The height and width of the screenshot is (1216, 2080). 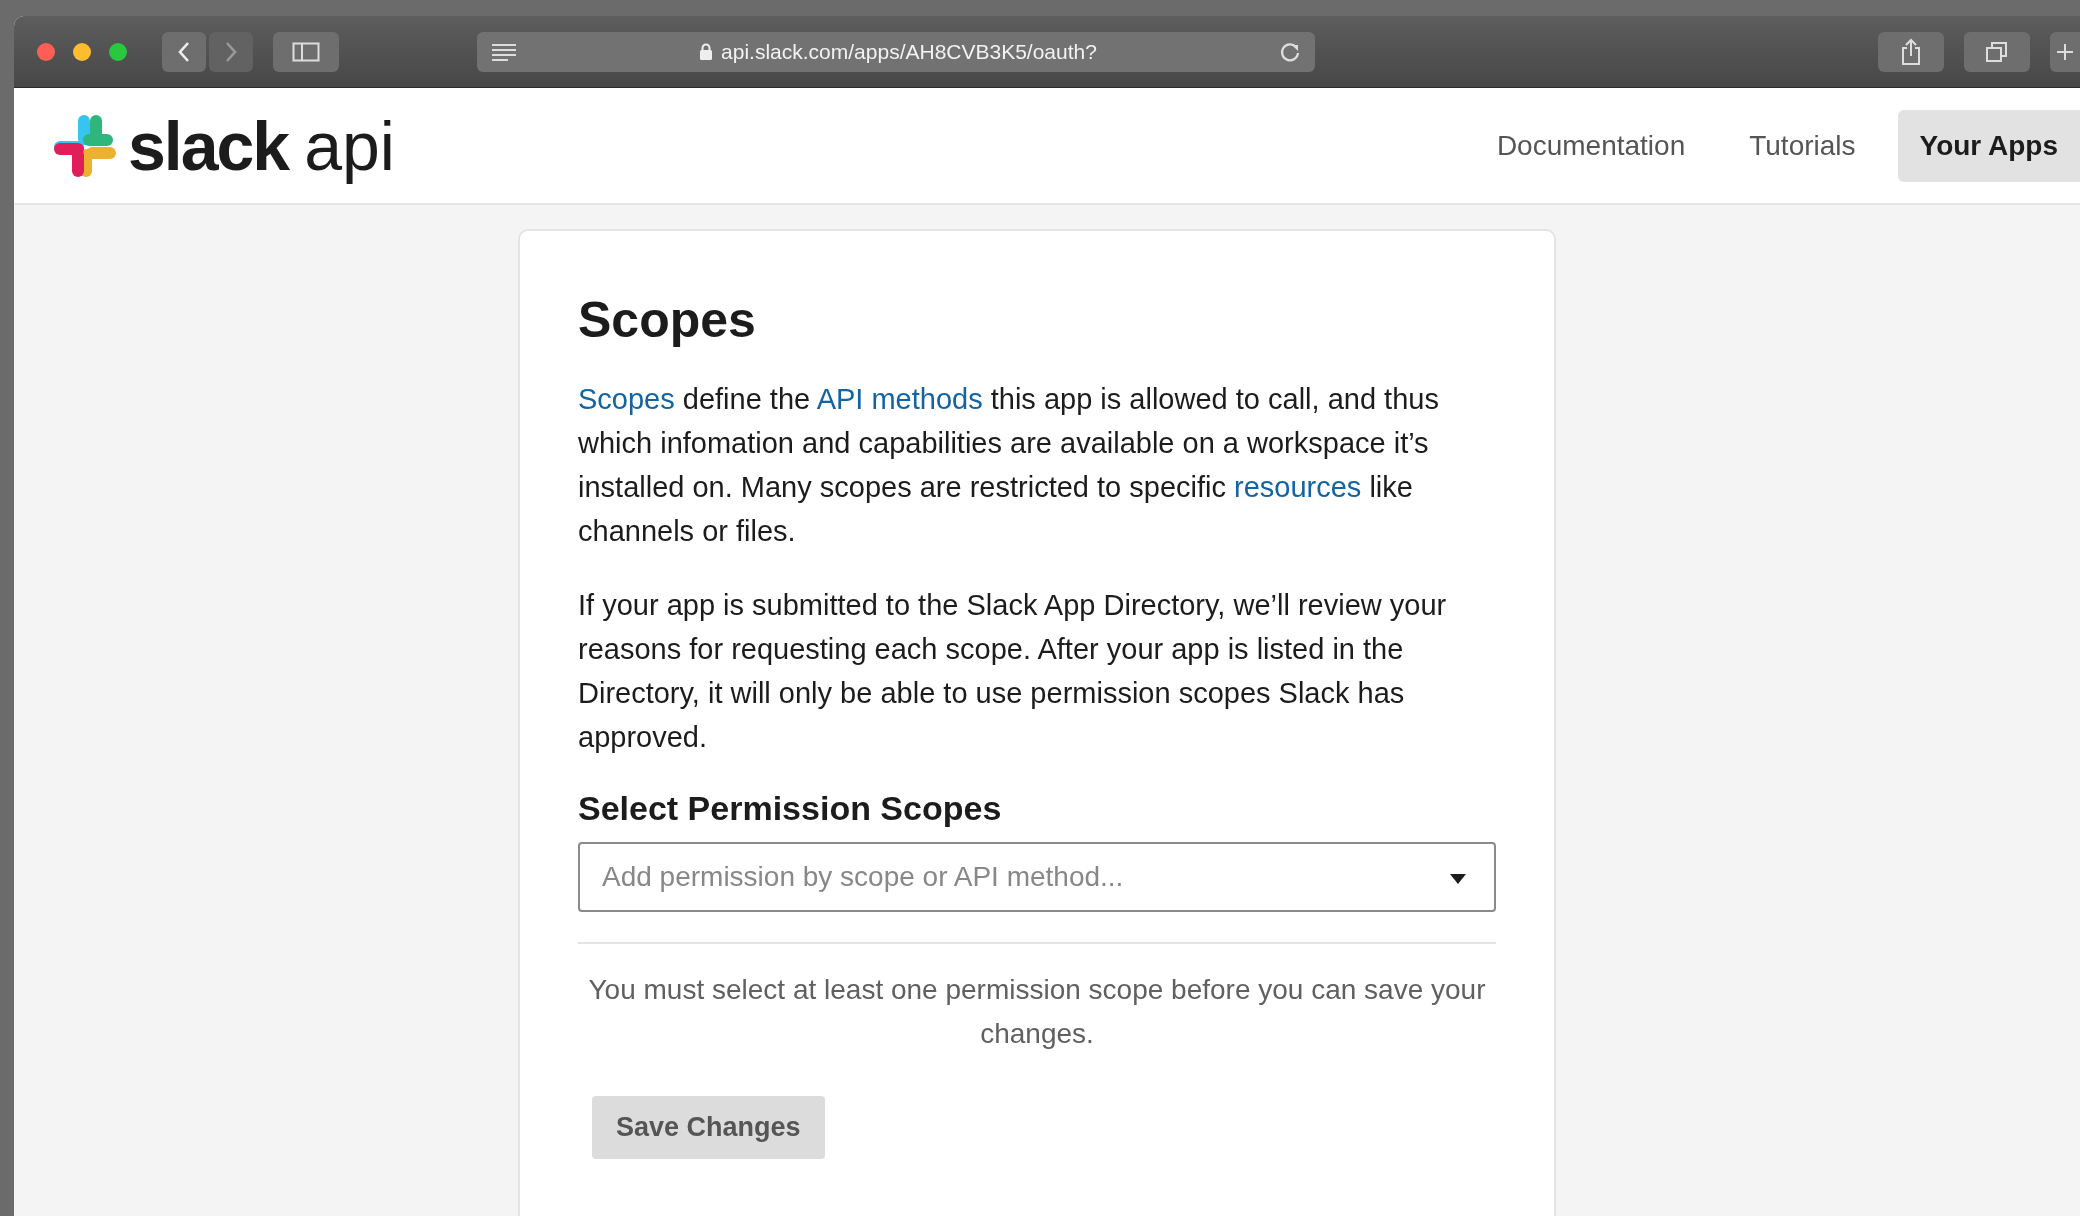 What do you see at coordinates (1009, 465) in the screenshot?
I see `intro-paragraph: Scopes define the API methods this app is allowed to call, and thus which infomation and capabilities are available on a workspace it’s installed on. Many scopes are restricted to specific resources like channels or files.` at bounding box center [1009, 465].